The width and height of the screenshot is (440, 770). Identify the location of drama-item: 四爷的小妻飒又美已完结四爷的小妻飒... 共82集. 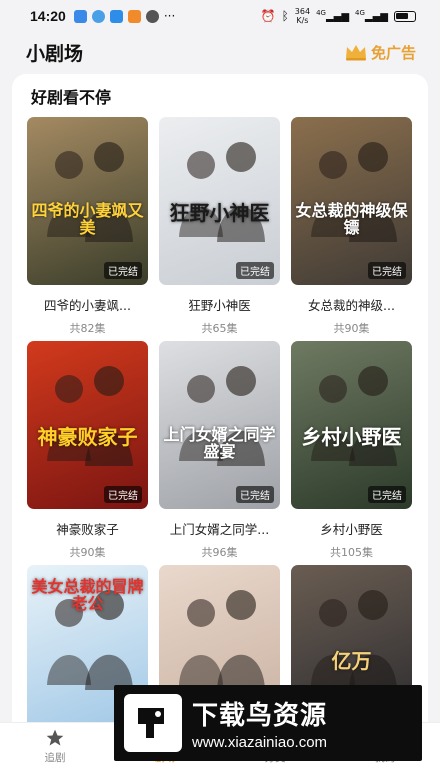
(87, 229).